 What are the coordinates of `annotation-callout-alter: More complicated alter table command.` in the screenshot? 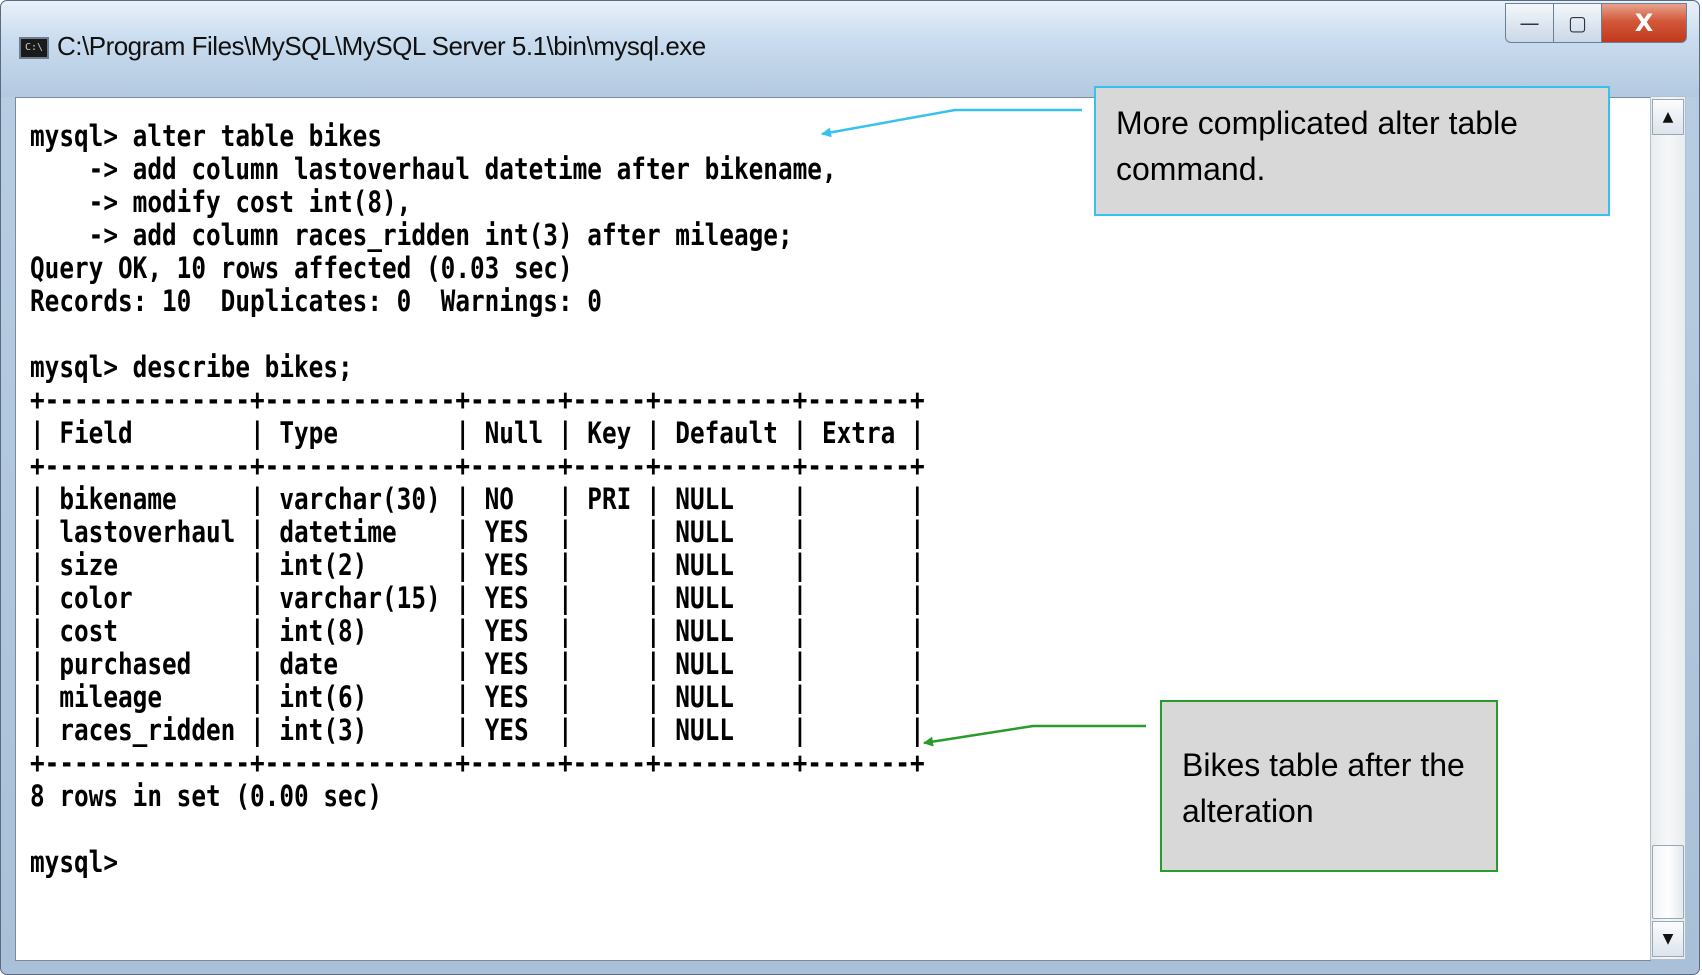 It's located at (1352, 151).